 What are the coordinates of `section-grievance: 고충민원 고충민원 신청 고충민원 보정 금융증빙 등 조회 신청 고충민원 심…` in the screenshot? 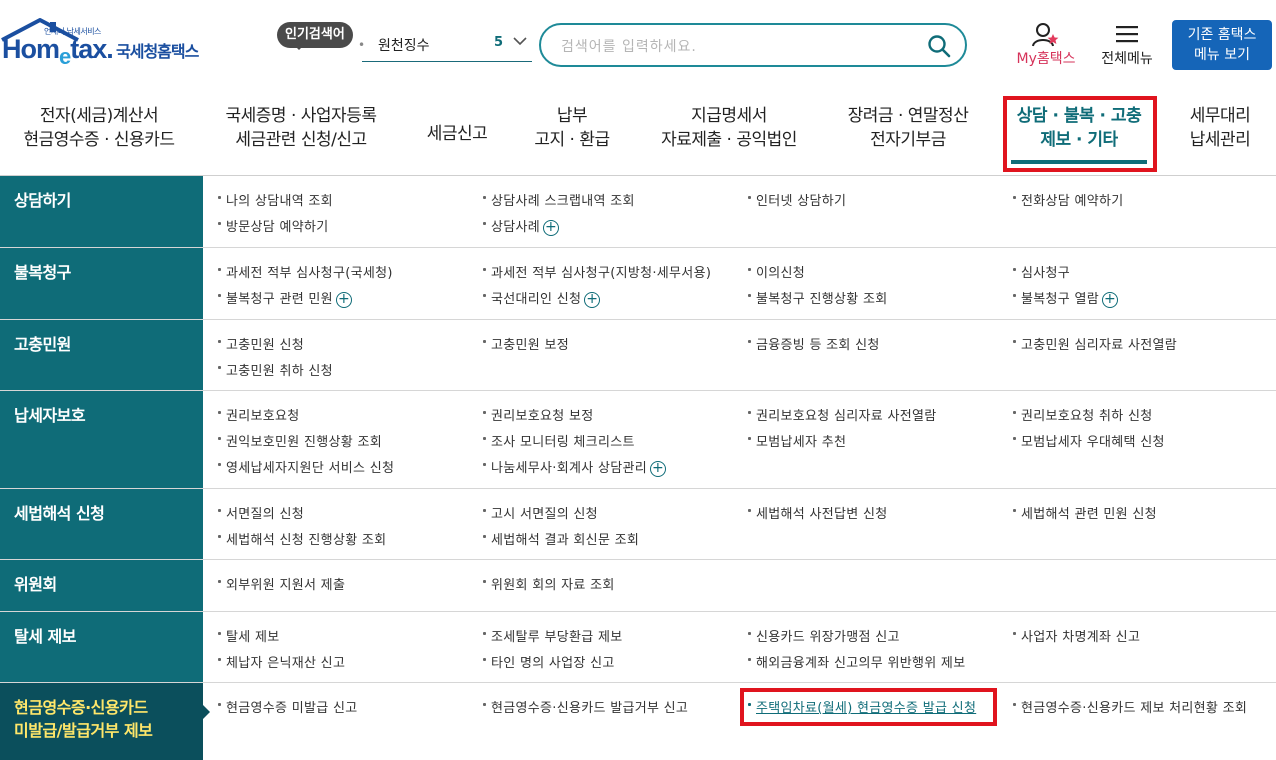 It's located at (638, 355).